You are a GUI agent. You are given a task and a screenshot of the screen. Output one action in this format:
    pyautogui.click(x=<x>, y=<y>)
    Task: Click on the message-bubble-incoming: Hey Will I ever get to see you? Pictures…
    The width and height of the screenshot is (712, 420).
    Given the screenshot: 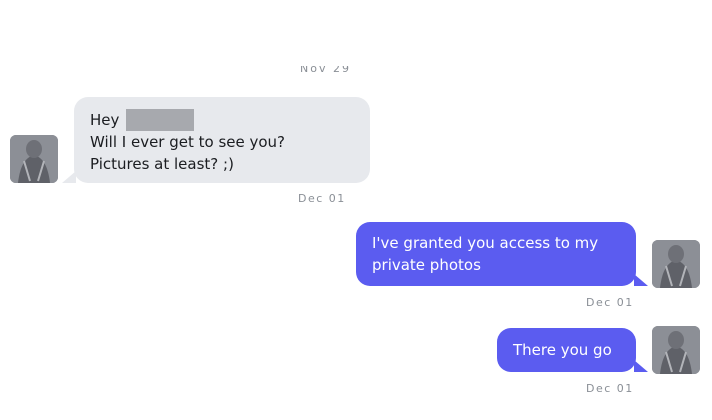 What is the action you would take?
    pyautogui.click(x=222, y=140)
    